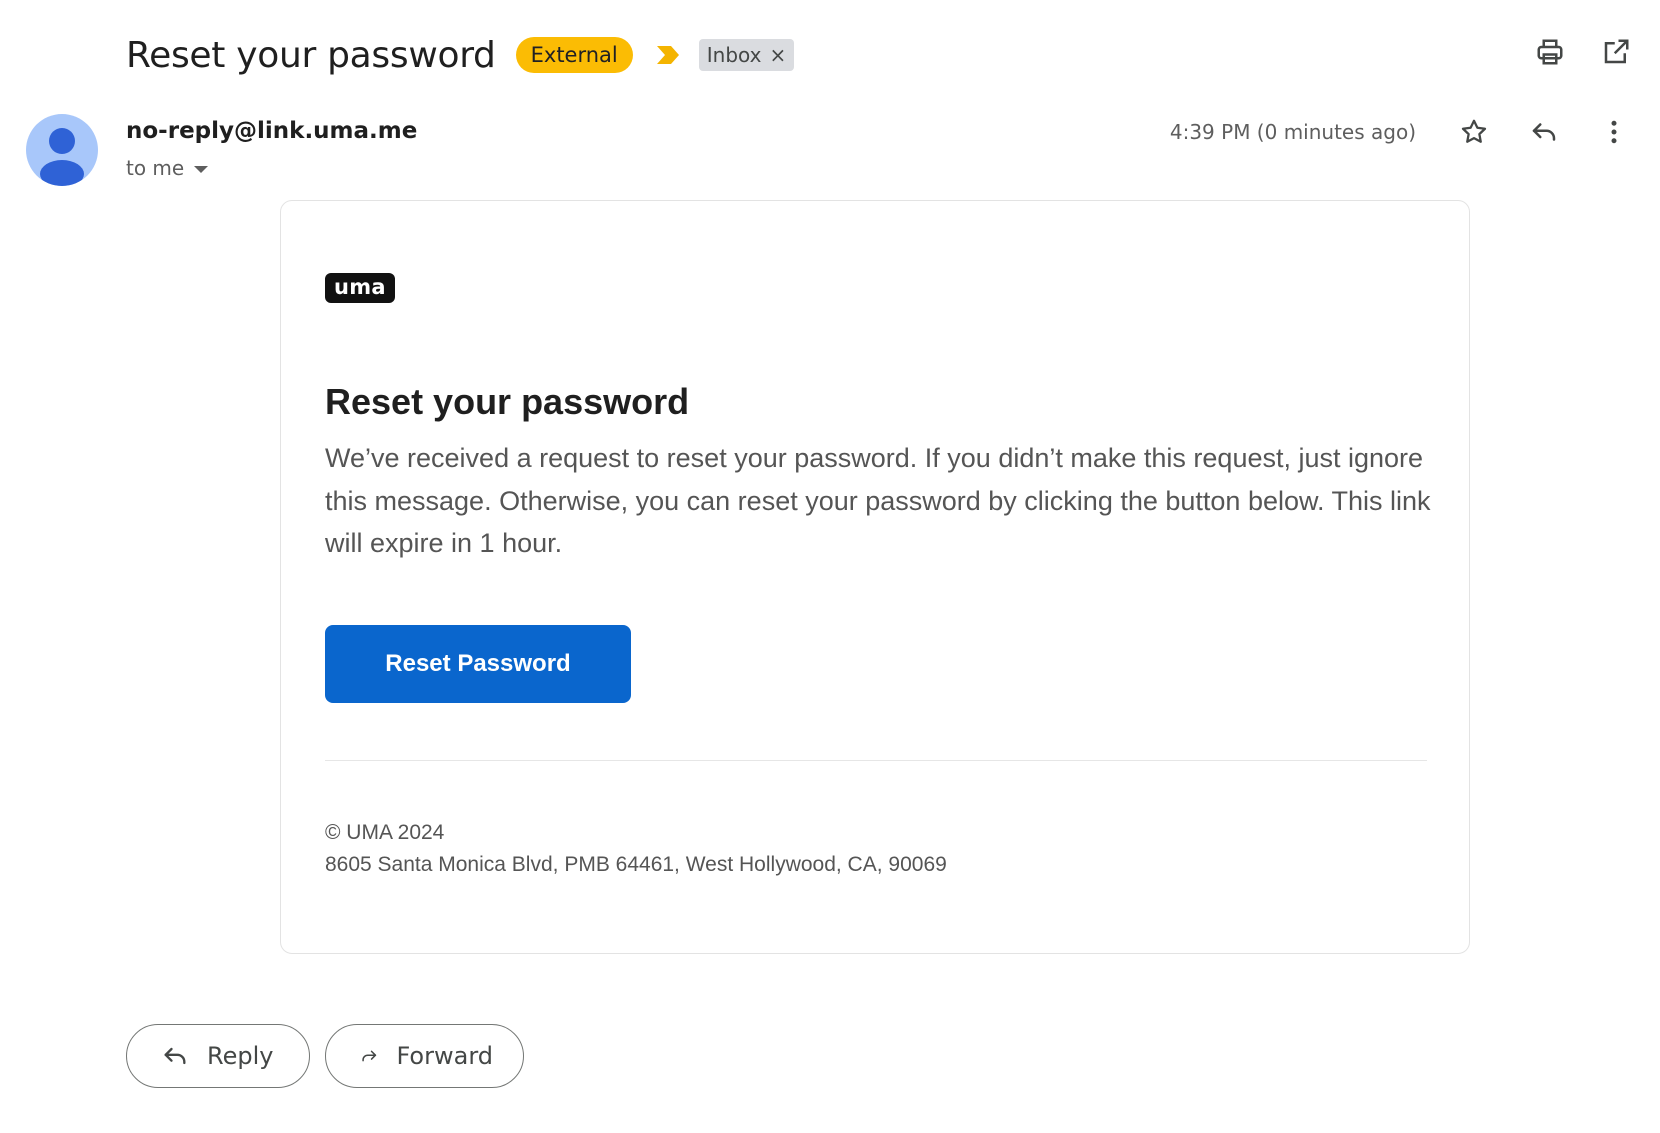  Describe the element at coordinates (478, 664) in the screenshot. I see `reset-password-button: Reset Password` at that location.